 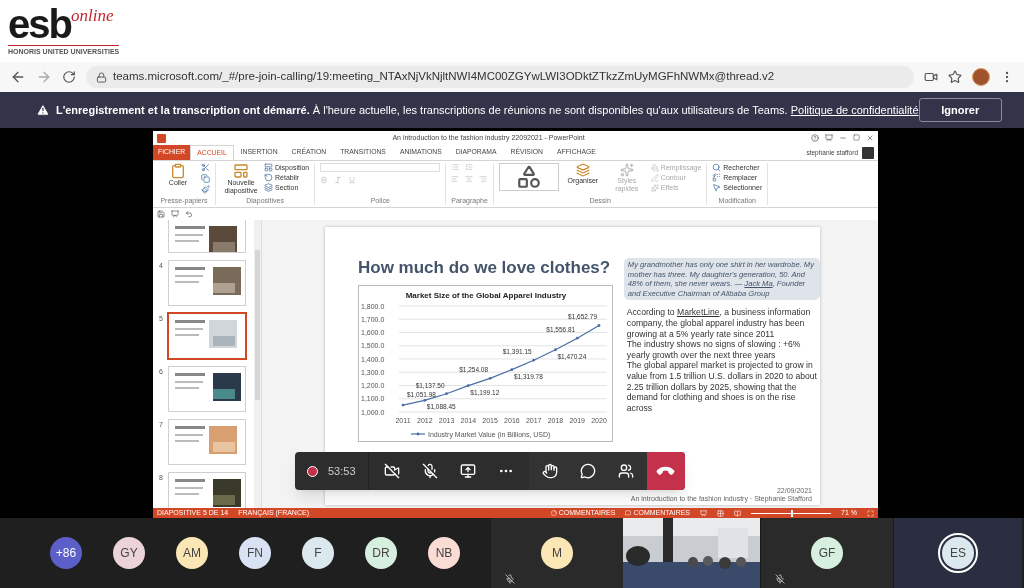 What do you see at coordinates (66, 553) in the screenshot?
I see `participant-avatar: +86` at bounding box center [66, 553].